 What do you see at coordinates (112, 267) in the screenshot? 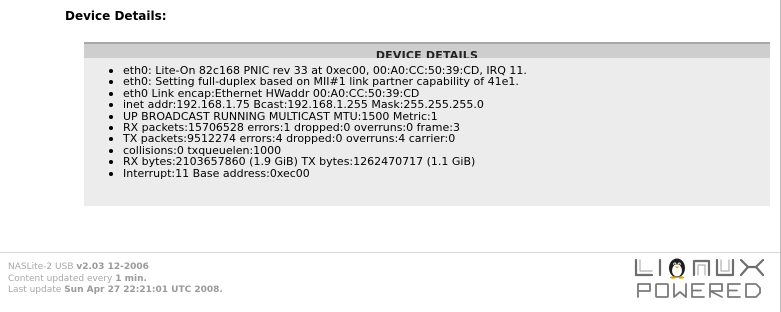
I see `footer-version: v2.03 12-2006` at bounding box center [112, 267].